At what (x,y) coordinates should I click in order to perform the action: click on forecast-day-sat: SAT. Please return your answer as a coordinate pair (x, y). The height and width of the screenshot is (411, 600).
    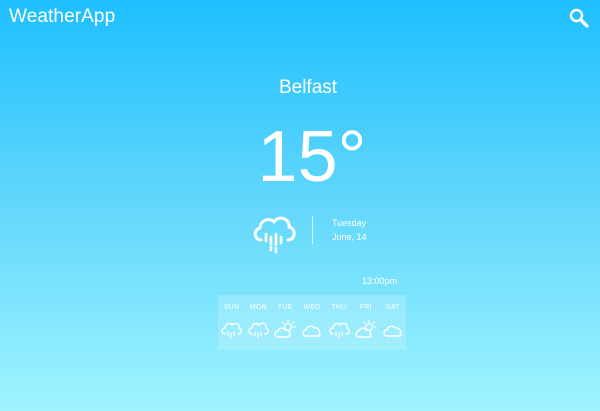
    Looking at the image, I should click on (392, 322).